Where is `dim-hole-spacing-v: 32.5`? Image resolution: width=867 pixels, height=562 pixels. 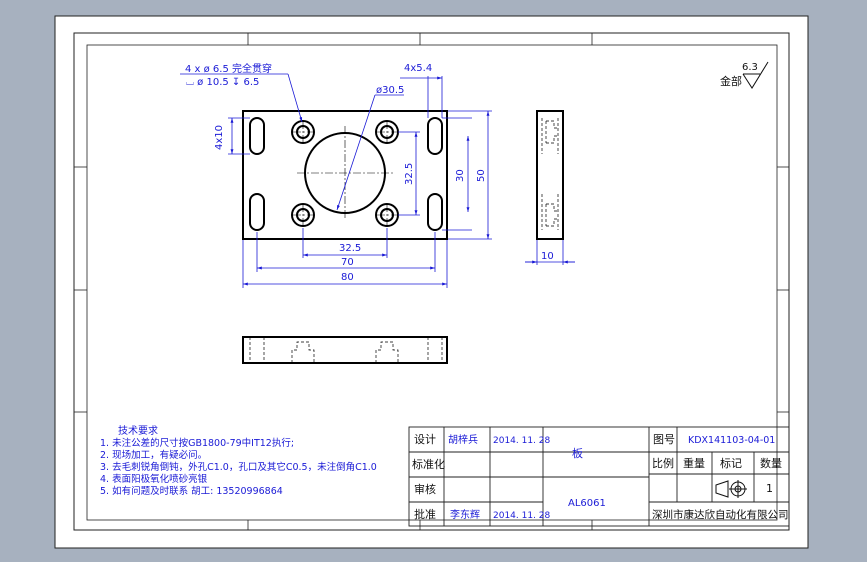
dim-hole-spacing-v: 32.5 is located at coordinates (409, 174).